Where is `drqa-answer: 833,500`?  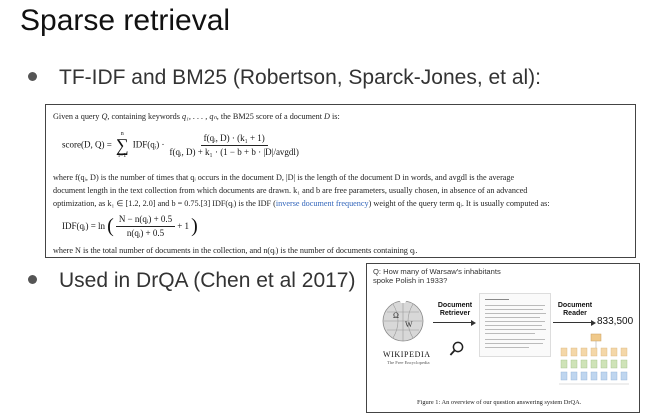
drqa-answer: 833,500 is located at coordinates (615, 321).